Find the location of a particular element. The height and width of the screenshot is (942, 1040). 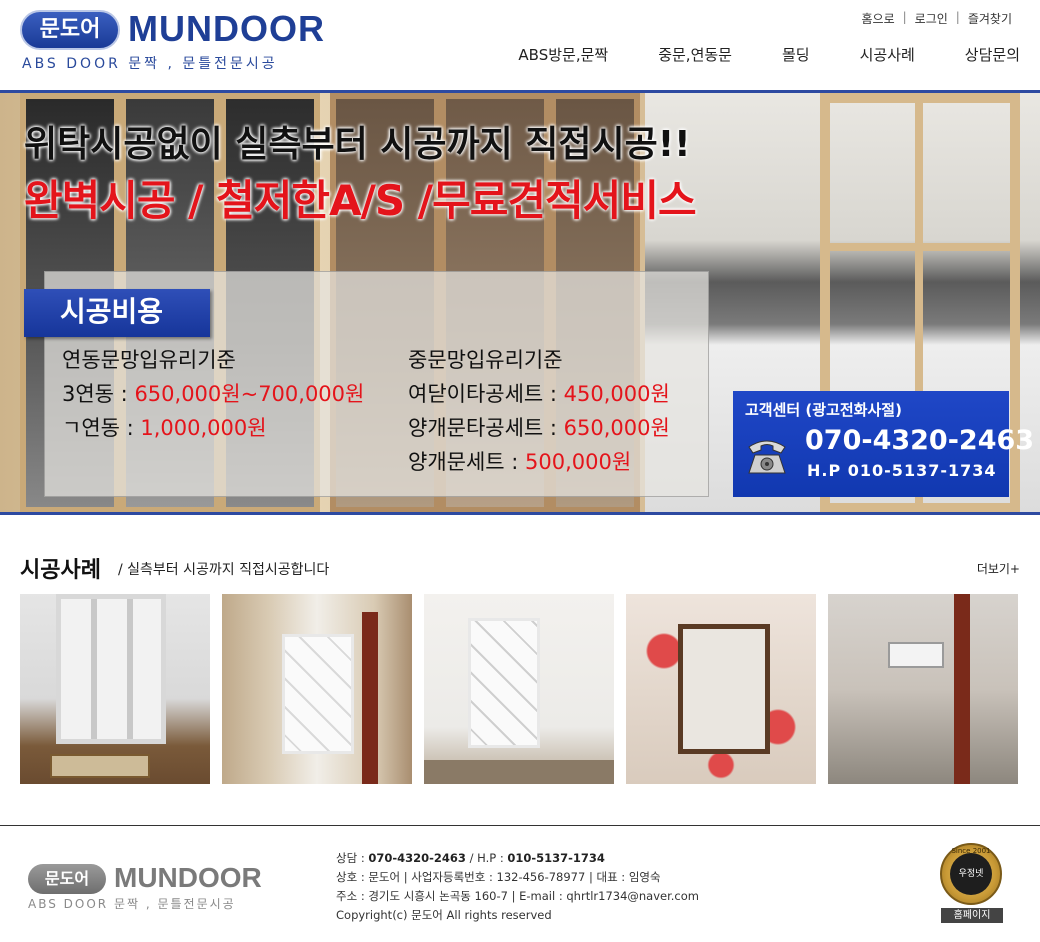

util-link-bookmark: 즐겨찾기 is located at coordinates (990, 18).